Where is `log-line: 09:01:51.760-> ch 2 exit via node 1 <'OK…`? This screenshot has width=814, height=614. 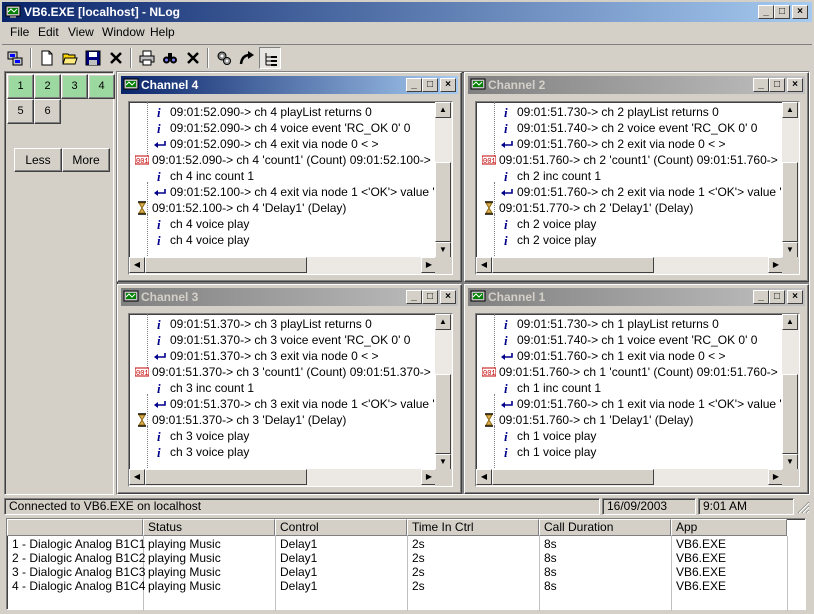 log-line: 09:01:51.760-> ch 2 exit via node 1 <'OK… is located at coordinates (628, 192).